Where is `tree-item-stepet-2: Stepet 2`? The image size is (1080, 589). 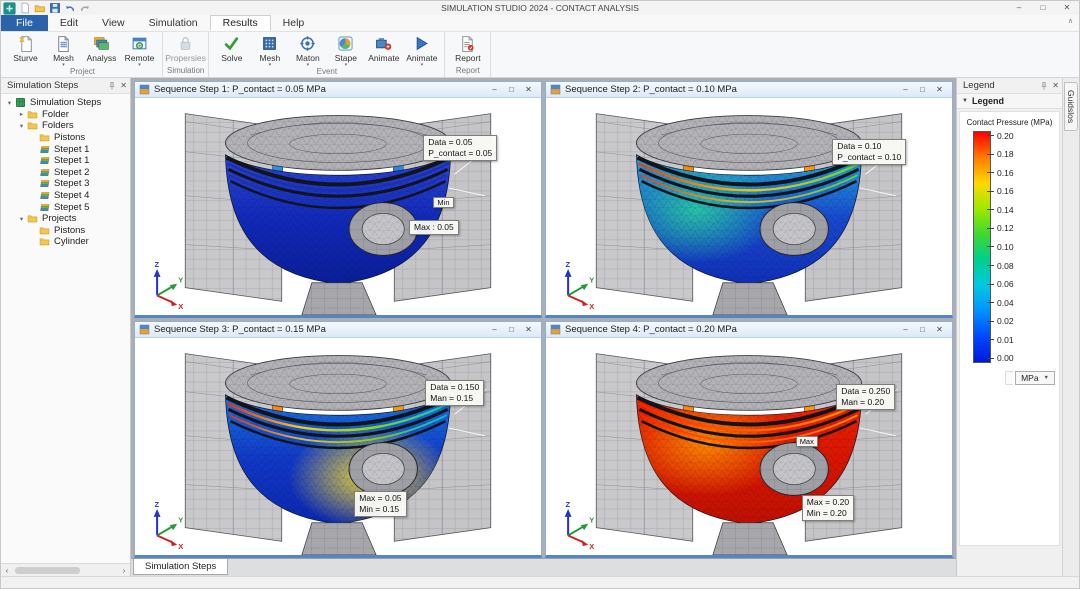
tree-item-stepet-2: Stepet 2 is located at coordinates (65, 173).